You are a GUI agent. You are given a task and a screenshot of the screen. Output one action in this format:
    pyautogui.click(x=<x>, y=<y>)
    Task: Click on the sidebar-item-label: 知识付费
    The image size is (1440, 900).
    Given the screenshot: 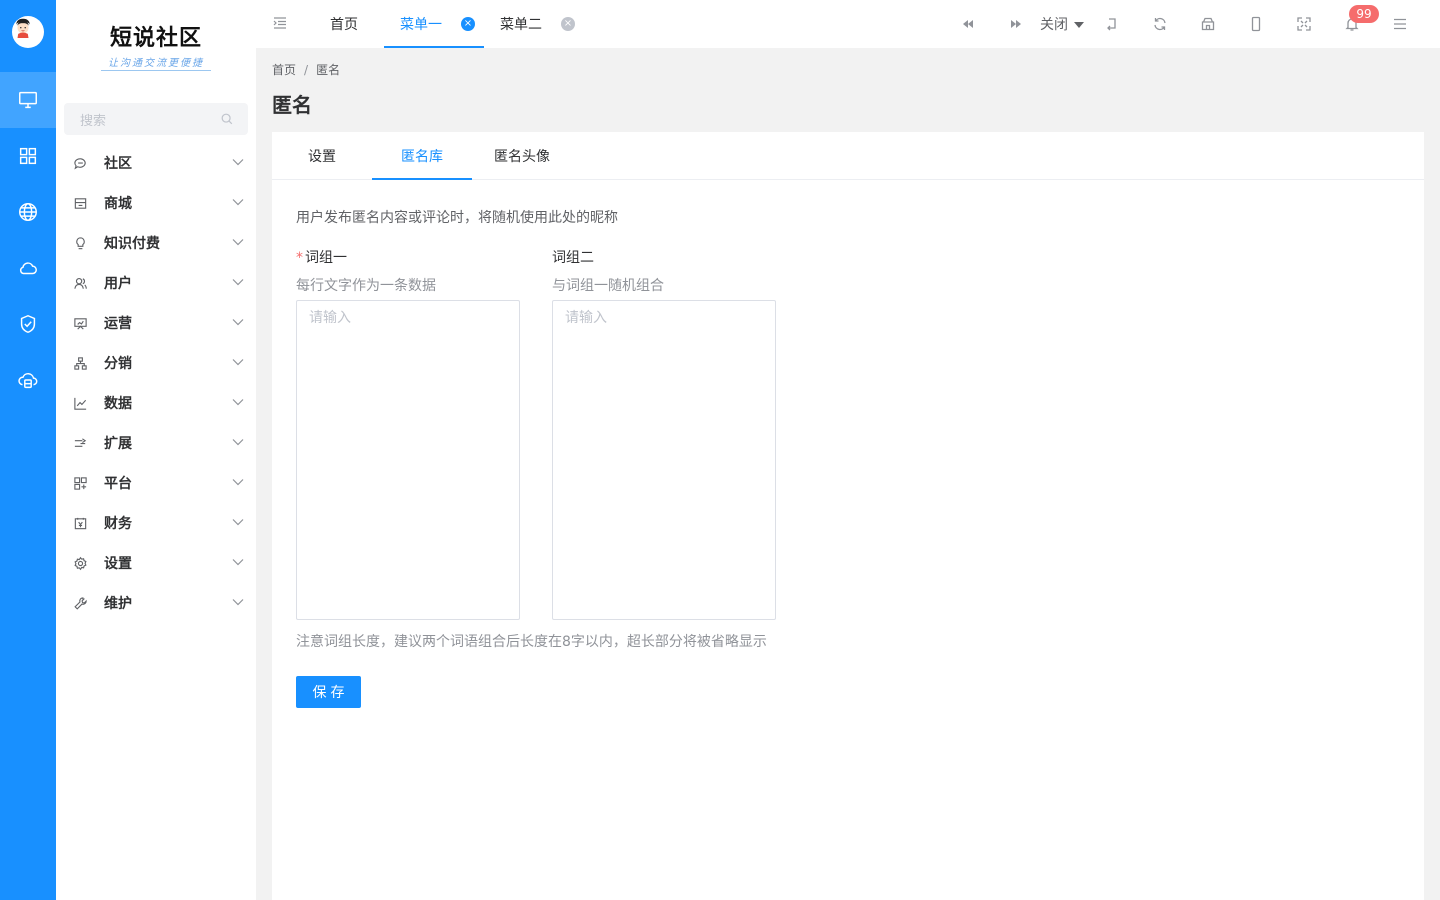 What is the action you would take?
    pyautogui.click(x=132, y=244)
    